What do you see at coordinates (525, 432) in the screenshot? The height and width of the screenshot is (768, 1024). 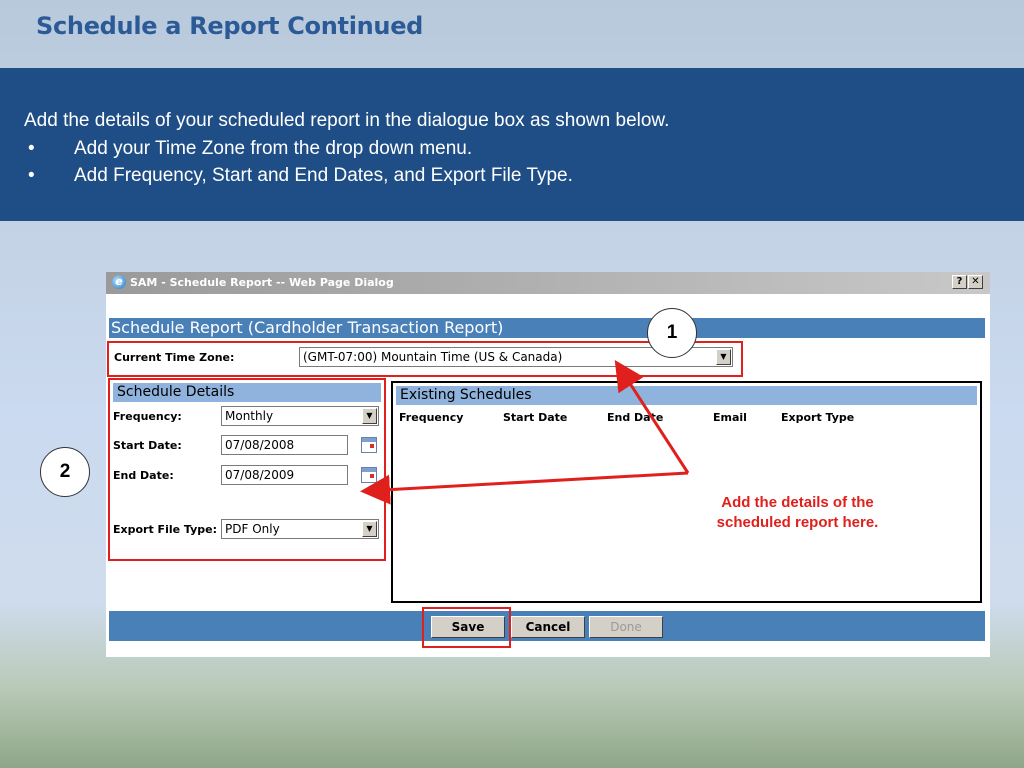 I see `annotation-arrows` at bounding box center [525, 432].